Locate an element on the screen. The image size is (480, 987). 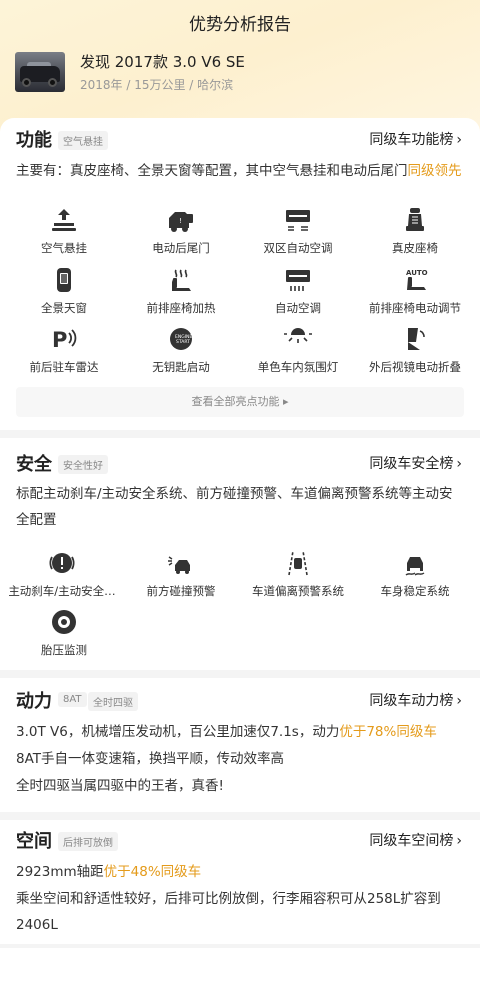
feature-collision-warning: 前方碰撞预警 is located at coordinates (181, 574).